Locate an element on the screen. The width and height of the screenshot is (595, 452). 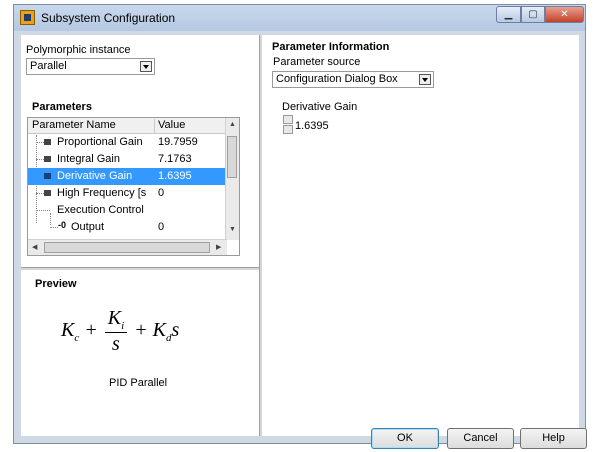
scroll-right-icon: ▶ is located at coordinates (218, 247).